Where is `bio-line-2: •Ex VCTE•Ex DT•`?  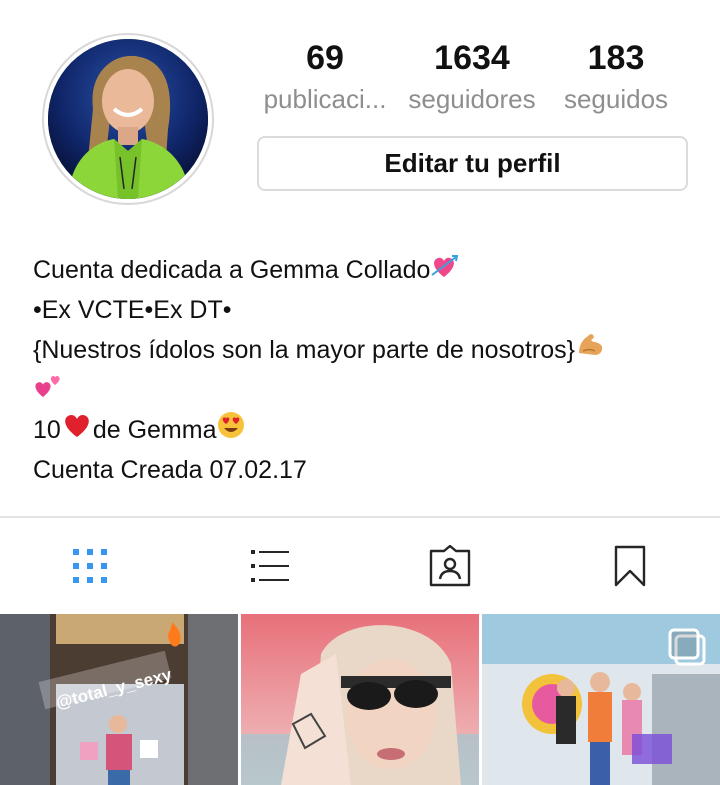 bio-line-2: •Ex VCTE•Ex DT• is located at coordinates (132, 310).